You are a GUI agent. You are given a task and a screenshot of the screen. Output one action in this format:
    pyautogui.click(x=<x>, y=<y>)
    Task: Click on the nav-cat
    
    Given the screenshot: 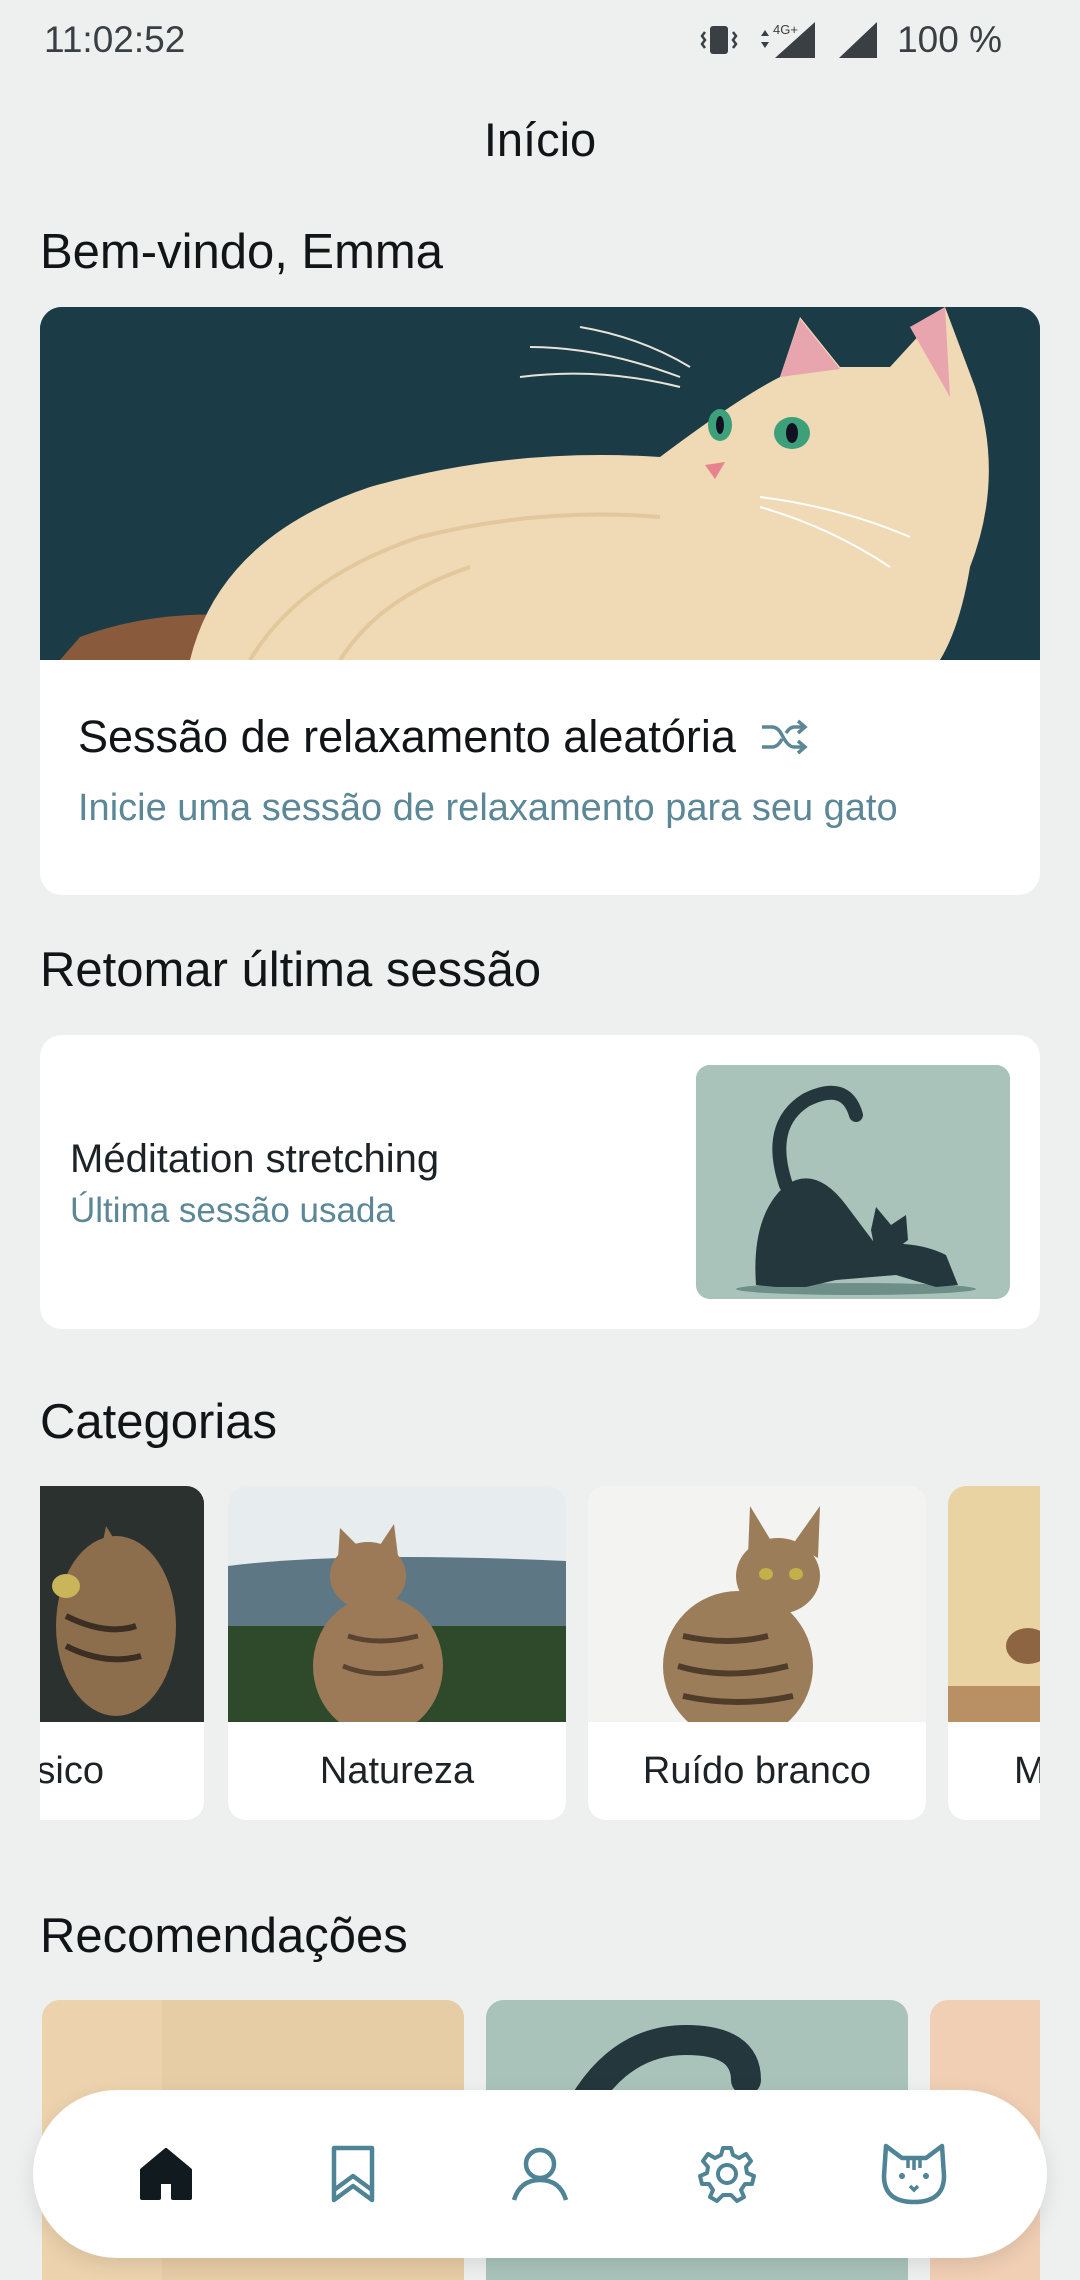 What is the action you would take?
    pyautogui.click(x=914, y=2174)
    